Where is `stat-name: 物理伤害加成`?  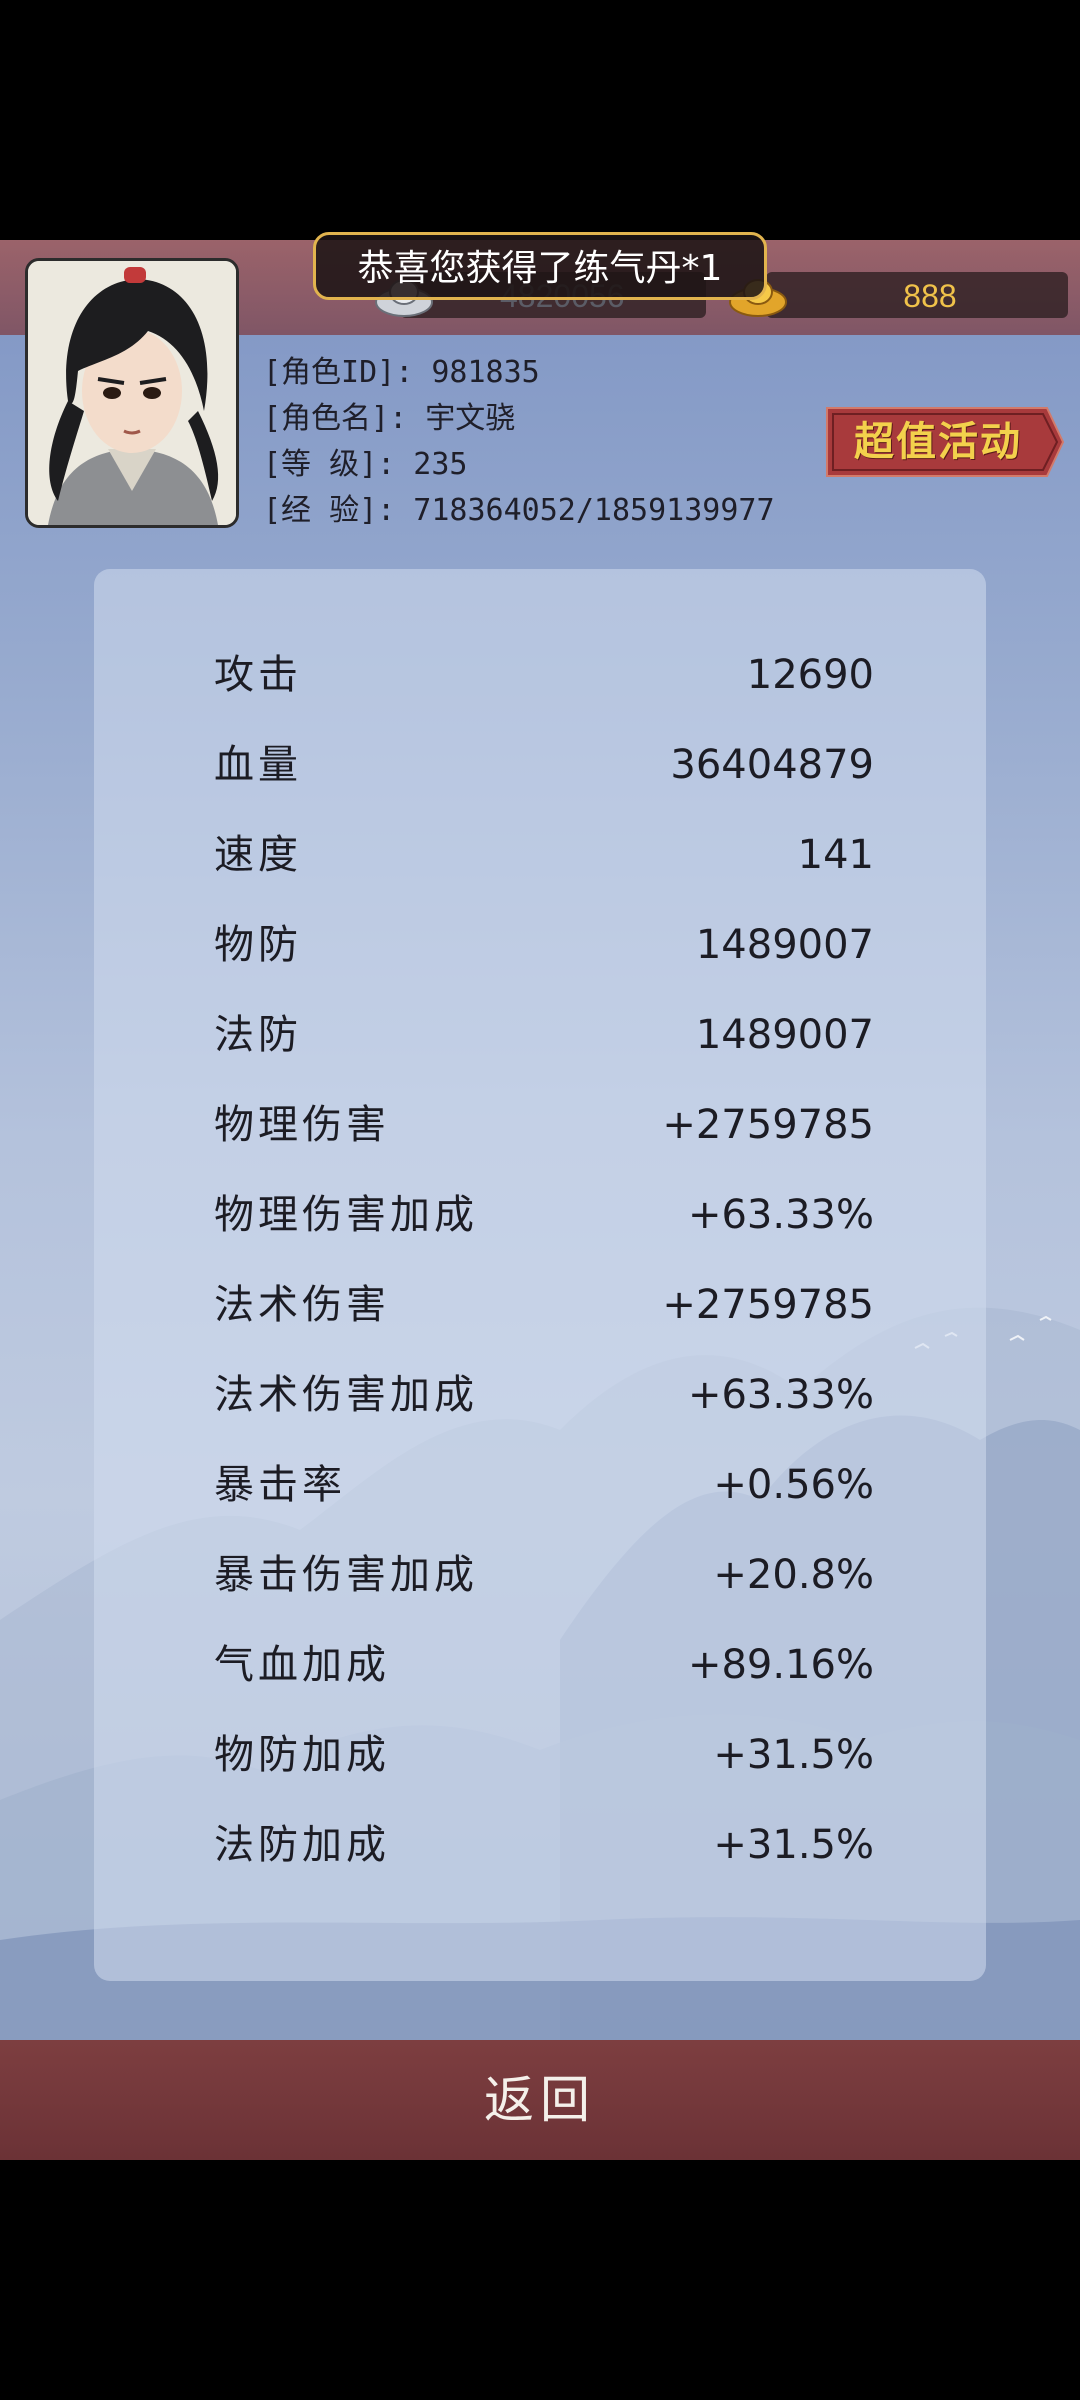 stat-name: 物理伤害加成 is located at coordinates (346, 1215).